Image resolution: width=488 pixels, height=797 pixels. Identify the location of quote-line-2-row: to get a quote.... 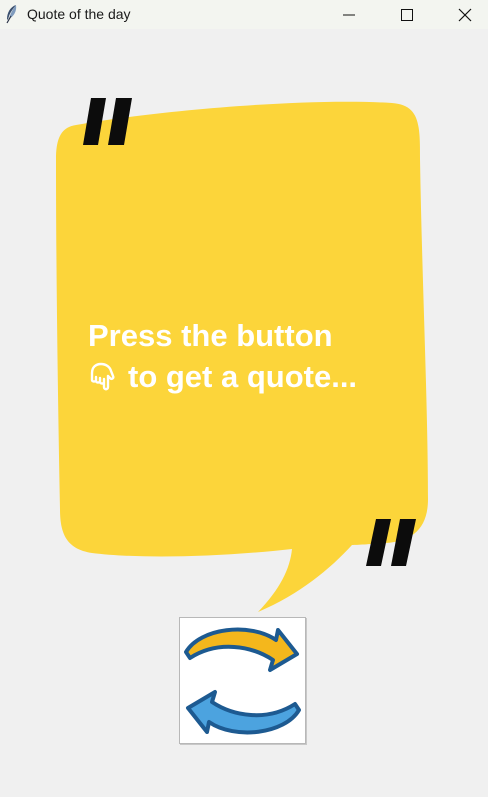
(253, 378).